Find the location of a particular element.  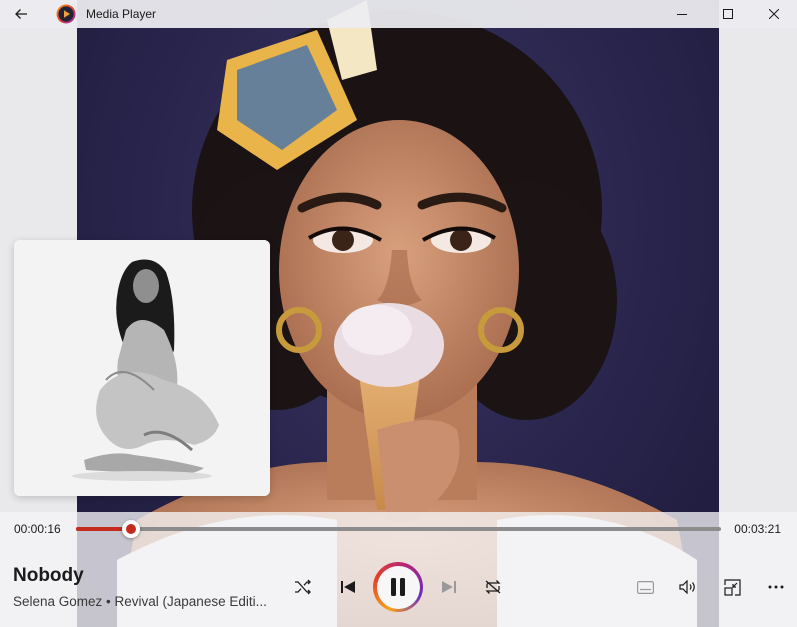

track-title: Nobody is located at coordinates (48, 575).